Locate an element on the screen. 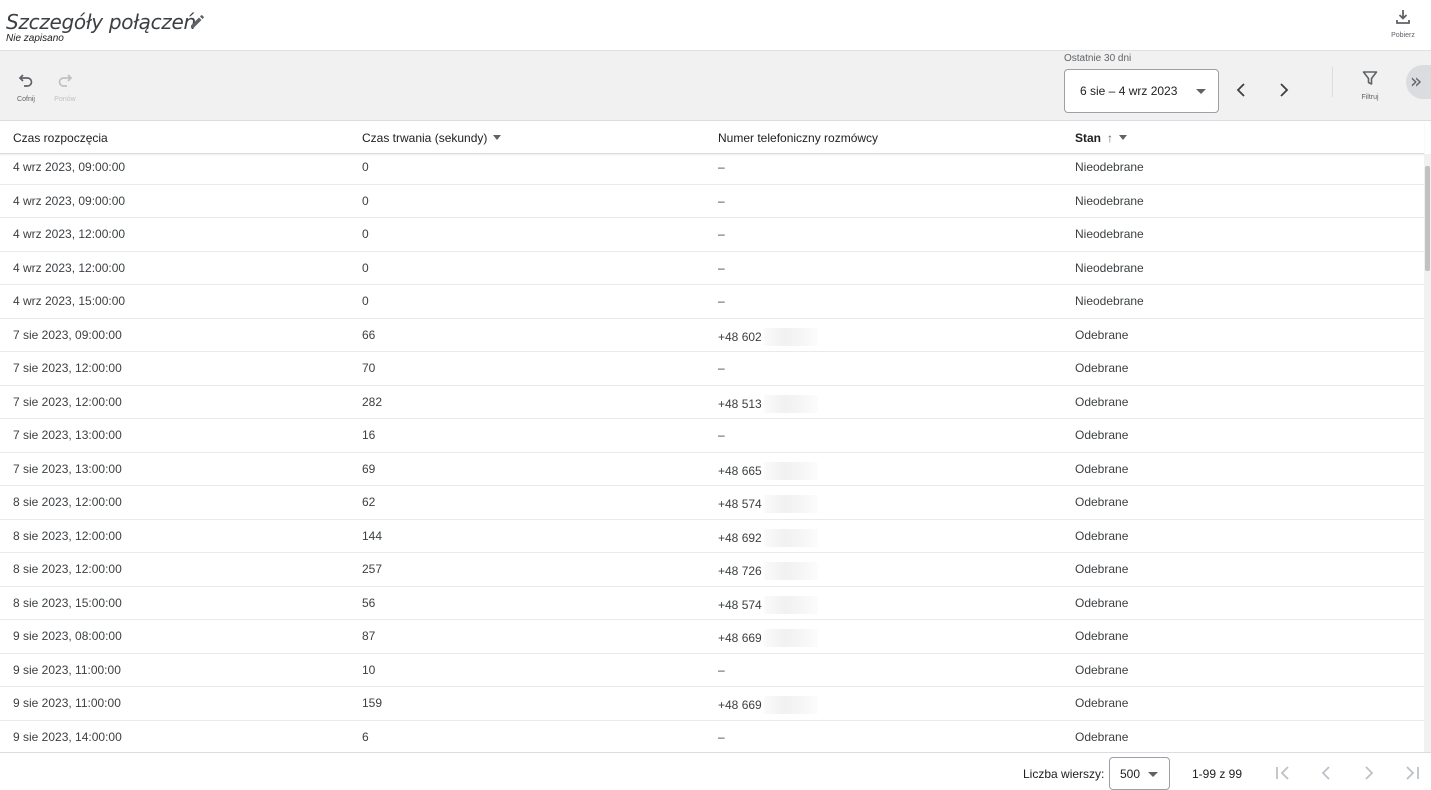  cell-duration: 6 is located at coordinates (365, 737).